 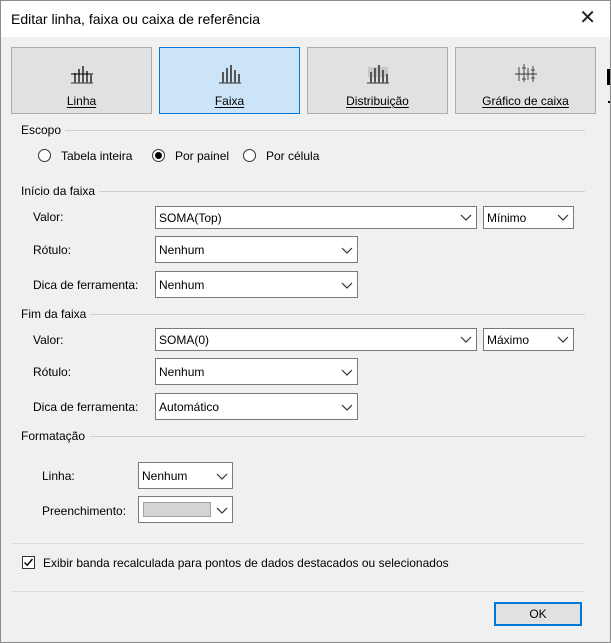 What do you see at coordinates (528, 217) in the screenshot?
I see `band-start-aggregation-select: Mínimo` at bounding box center [528, 217].